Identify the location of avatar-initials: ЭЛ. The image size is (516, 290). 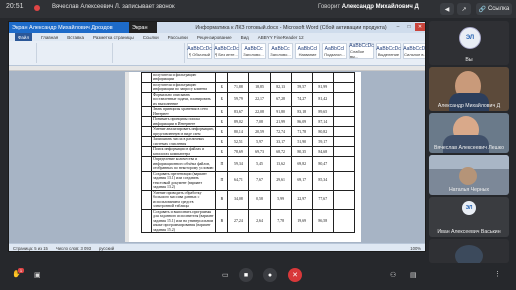
(470, 38).